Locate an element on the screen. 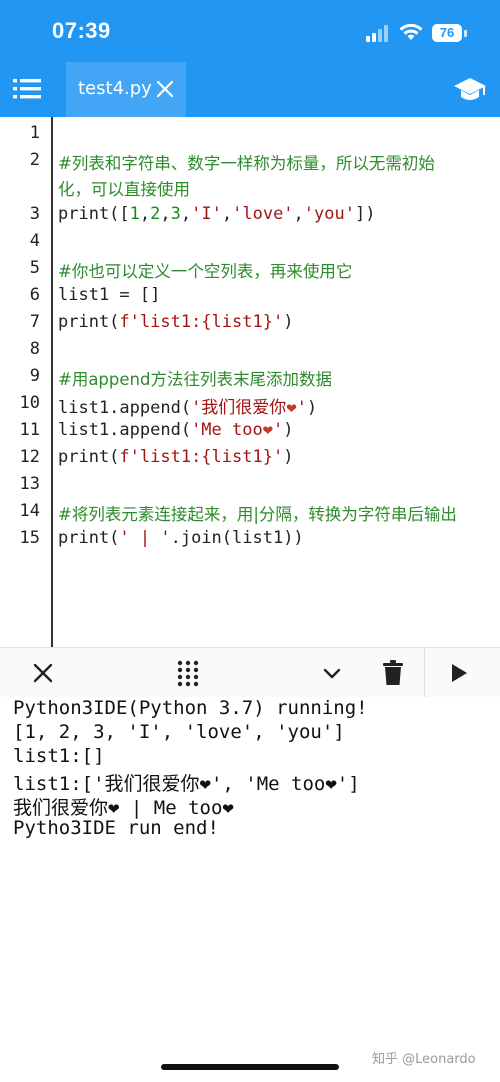 The width and height of the screenshot is (500, 1082). code-line-14: #将列表元素连接起来，用|分隔，转换为字符串后输出 is located at coordinates (257, 514).